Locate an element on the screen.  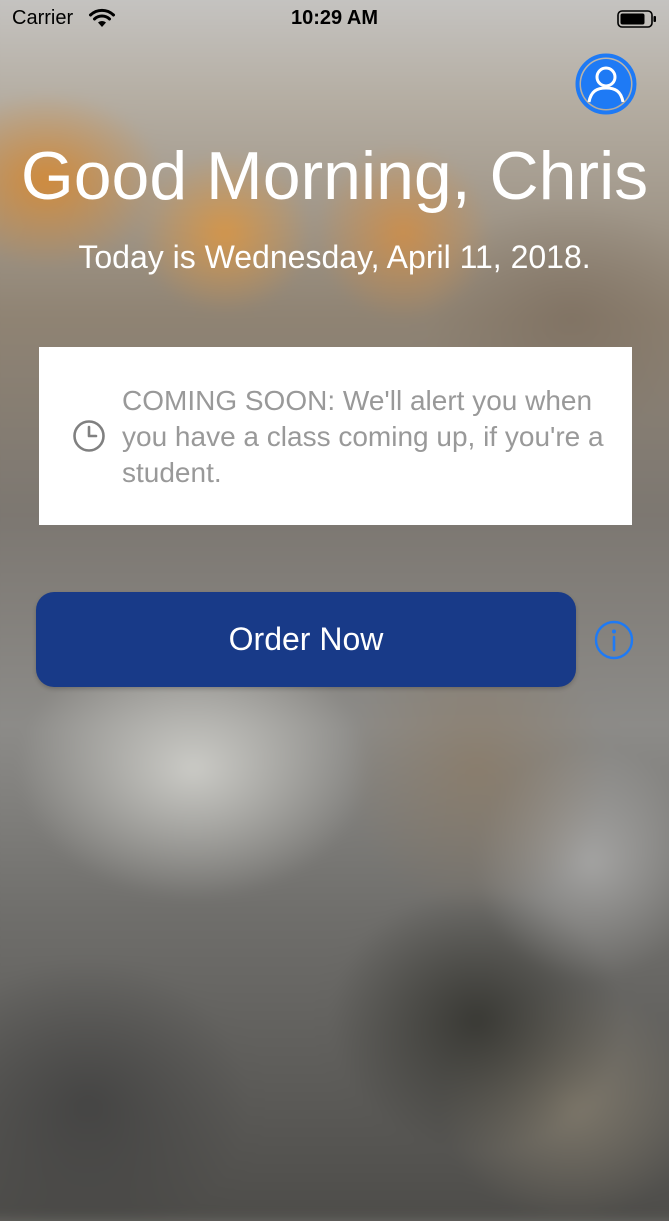
order-now-button: Order Now is located at coordinates (306, 639).